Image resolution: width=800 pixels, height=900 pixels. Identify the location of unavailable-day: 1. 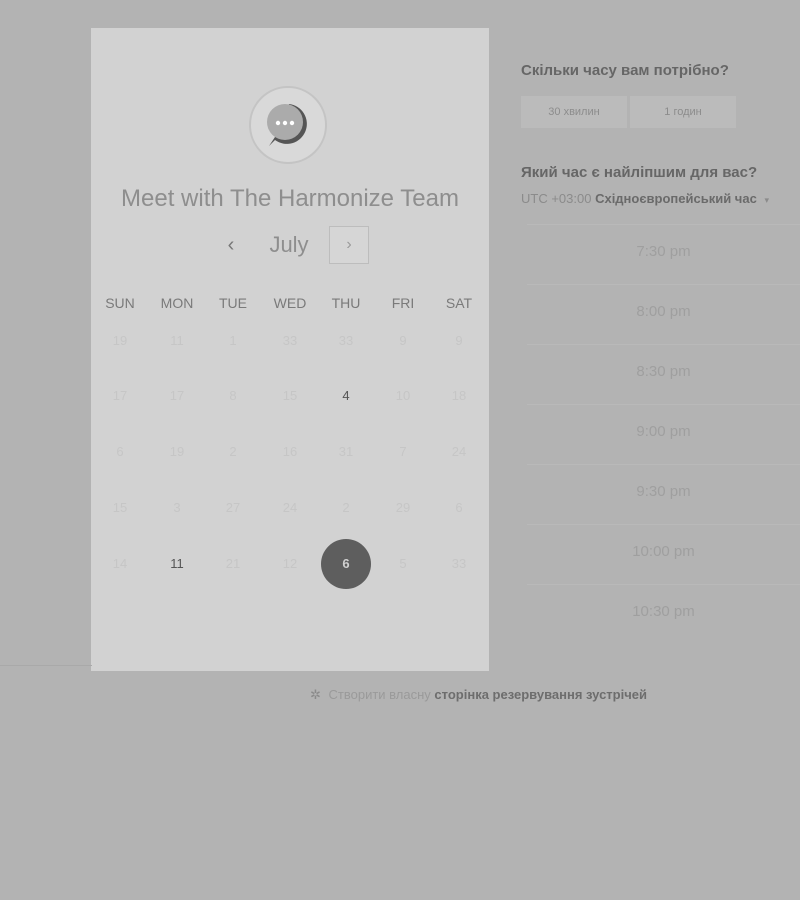
(233, 340).